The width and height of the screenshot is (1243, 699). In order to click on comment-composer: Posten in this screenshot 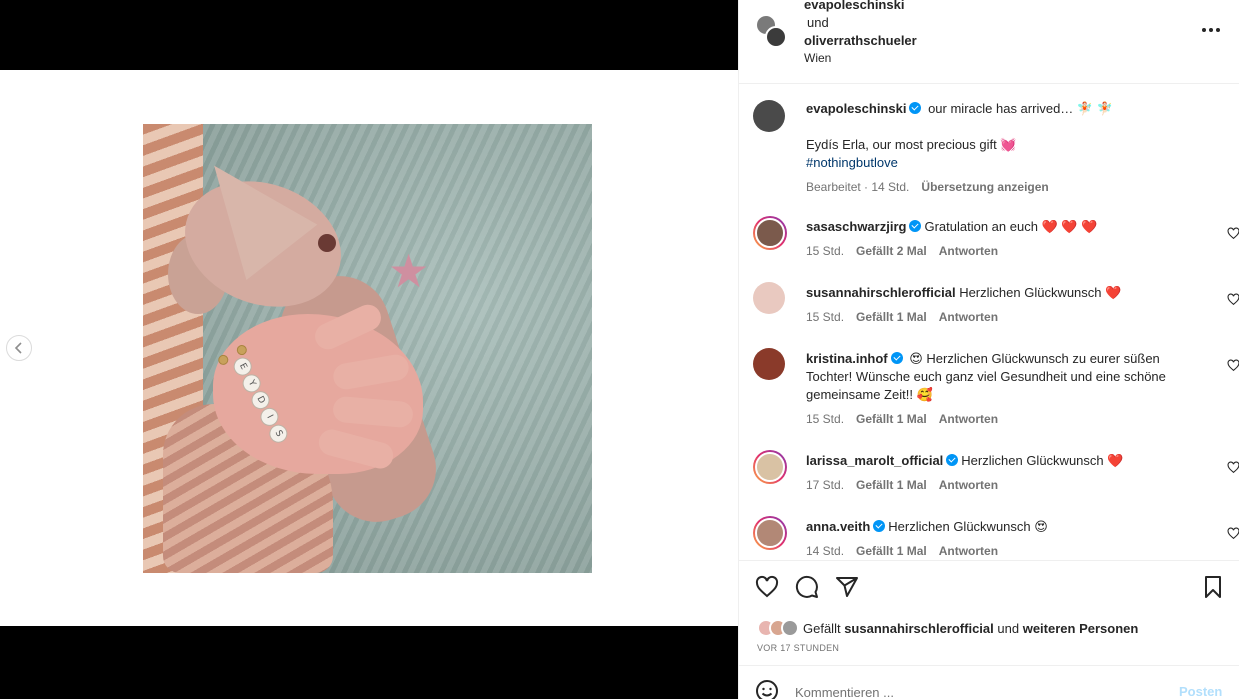, I will do `click(989, 683)`.